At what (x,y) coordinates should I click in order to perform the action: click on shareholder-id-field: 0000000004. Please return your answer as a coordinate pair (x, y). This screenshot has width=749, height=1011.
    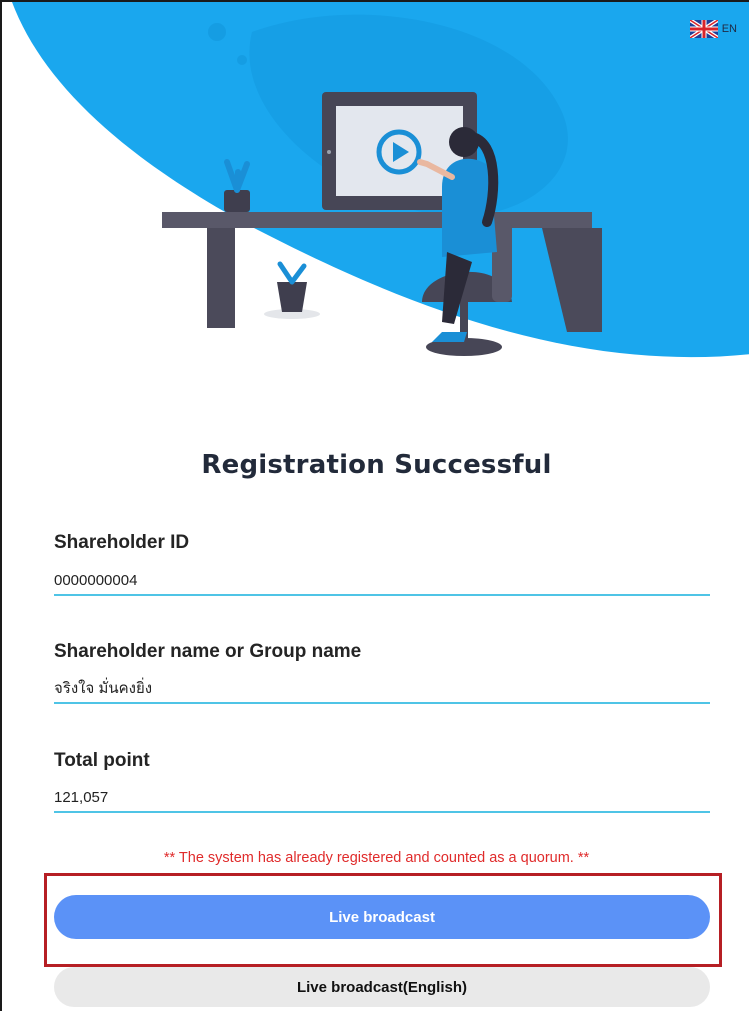
    Looking at the image, I should click on (382, 583).